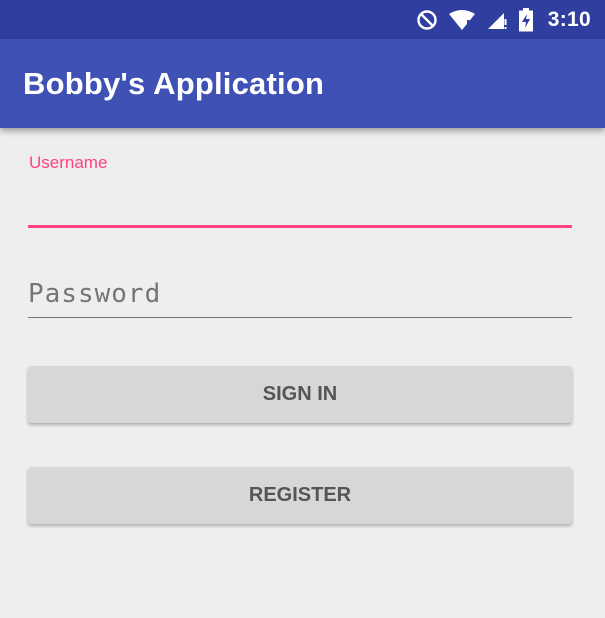  I want to click on wifi-icon, so click(462, 20).